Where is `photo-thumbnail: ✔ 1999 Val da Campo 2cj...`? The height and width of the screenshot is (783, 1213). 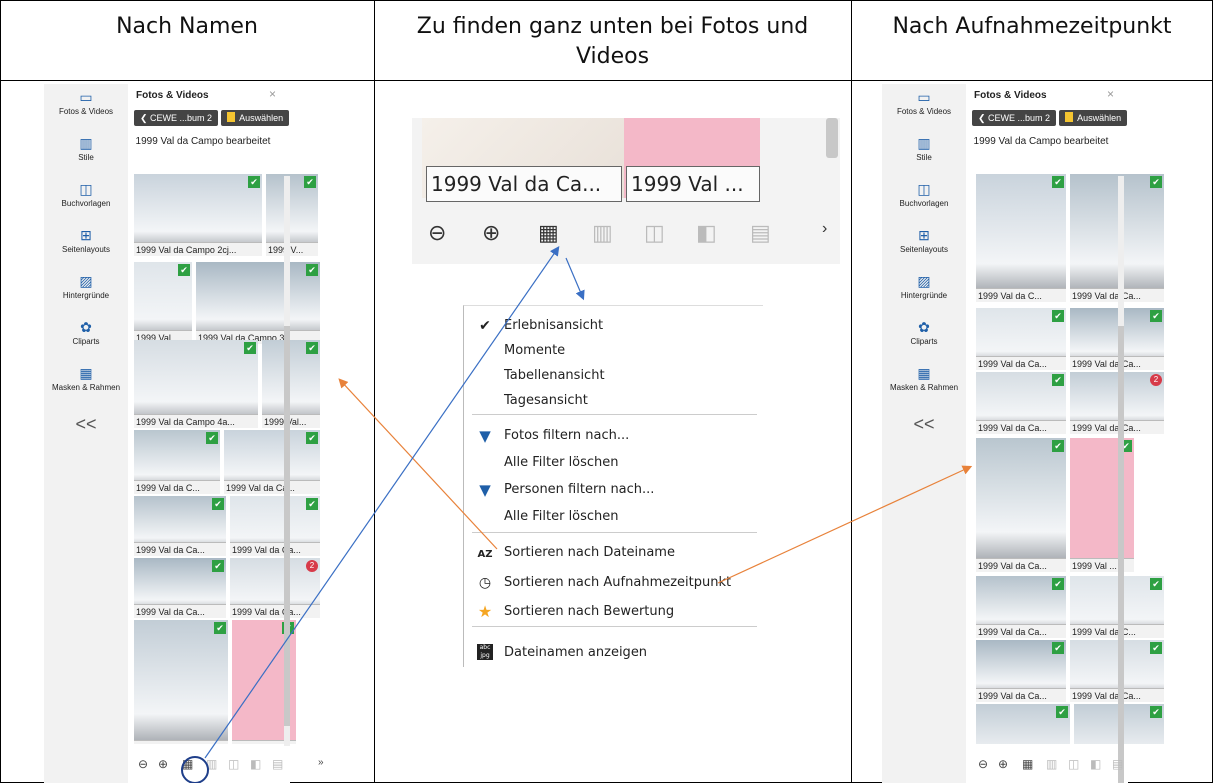 photo-thumbnail: ✔ 1999 Val da Campo 2cj... is located at coordinates (198, 215).